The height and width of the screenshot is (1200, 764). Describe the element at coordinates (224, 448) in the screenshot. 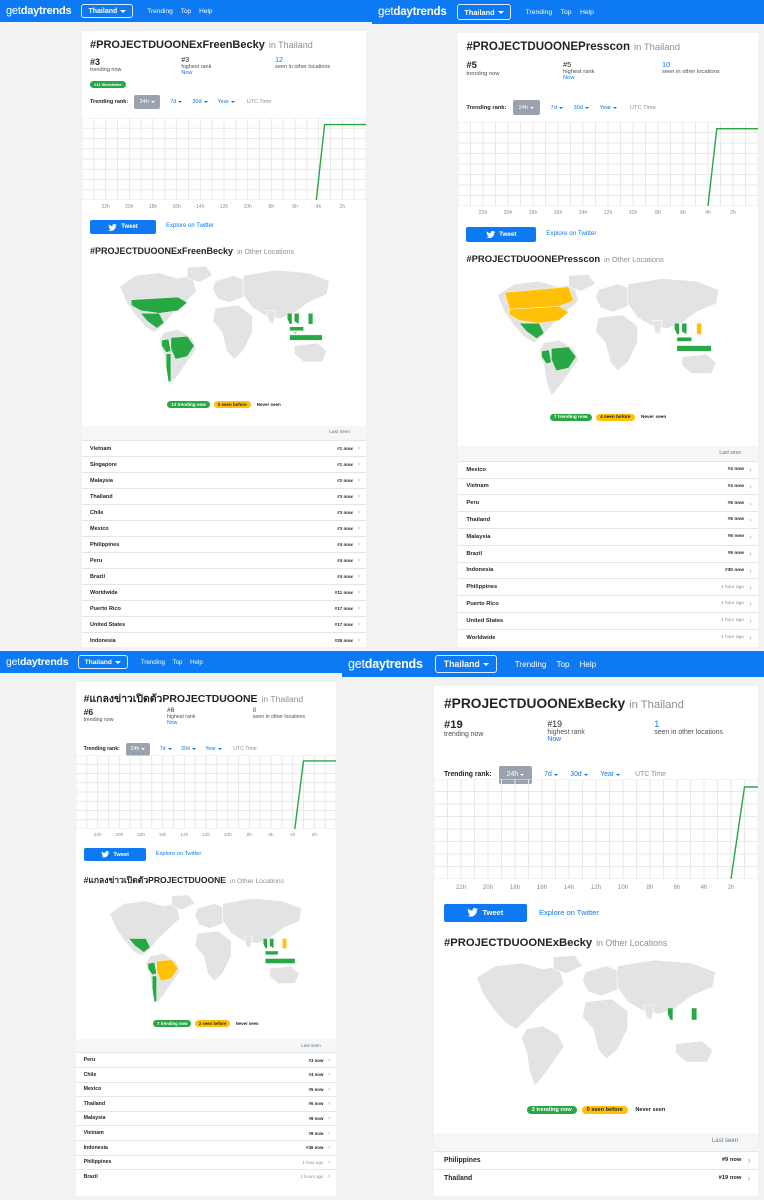

I see `location-row: Vietnam #1 now ›` at that location.